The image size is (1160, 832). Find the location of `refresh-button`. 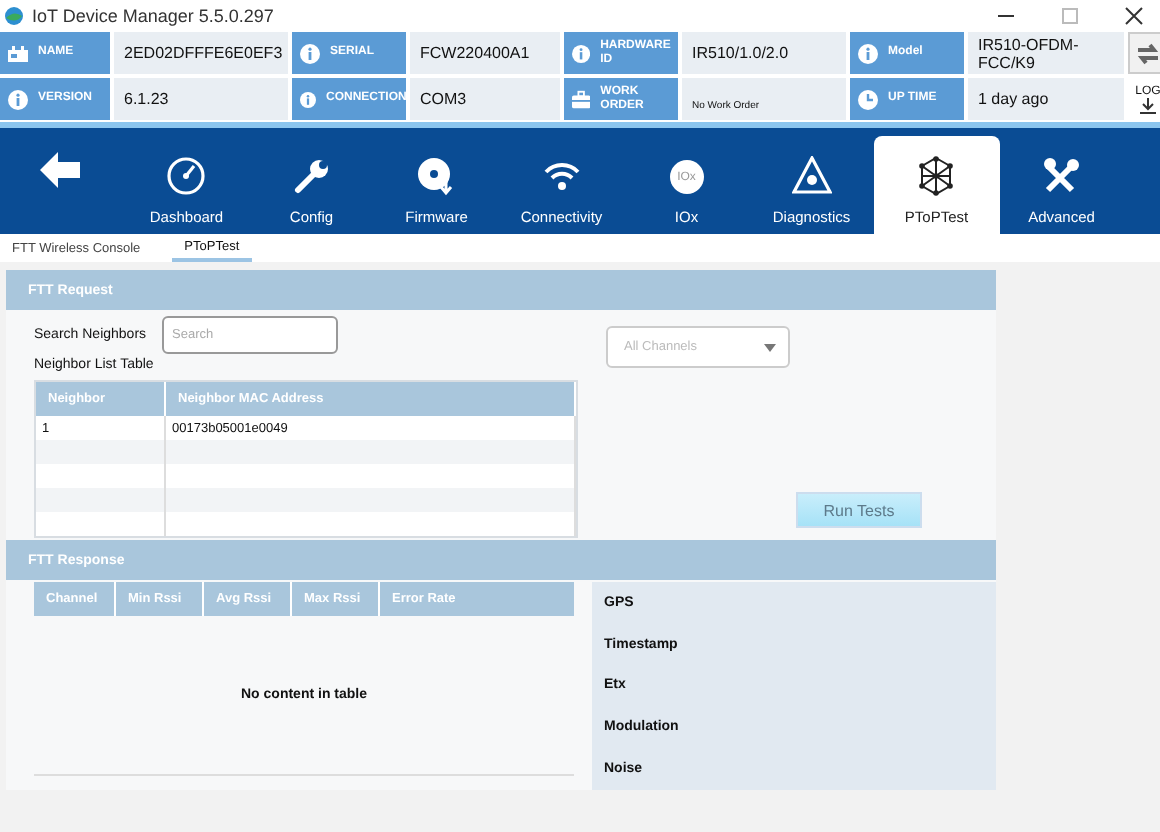

refresh-button is located at coordinates (1144, 53).